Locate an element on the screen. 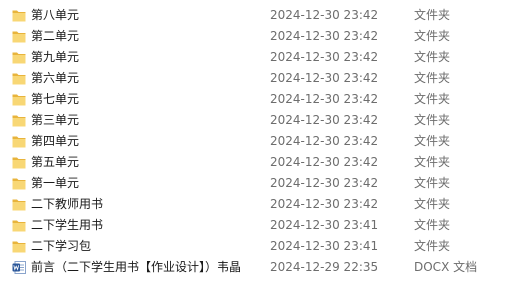 Image resolution: width=518 pixels, height=287 pixels. word-document-icon is located at coordinates (19, 267).